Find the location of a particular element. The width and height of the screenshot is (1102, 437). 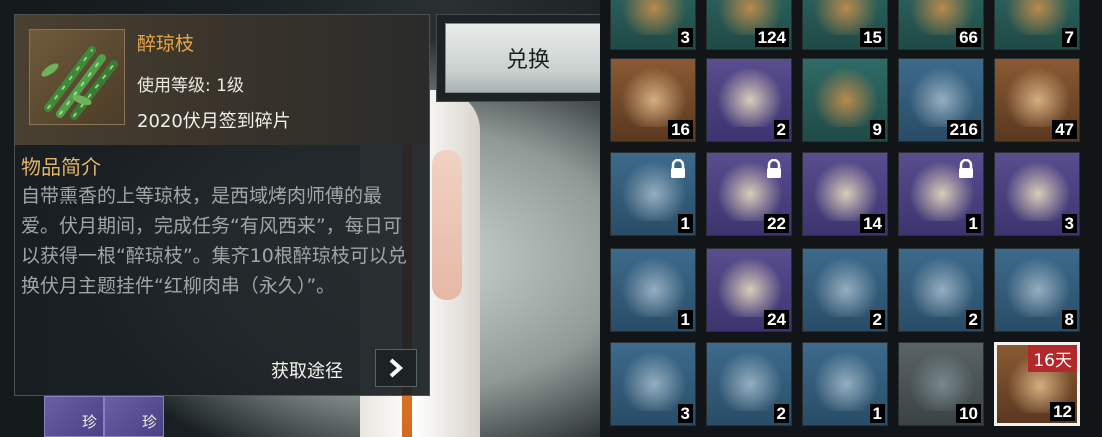

item-count: 47 is located at coordinates (1064, 129).